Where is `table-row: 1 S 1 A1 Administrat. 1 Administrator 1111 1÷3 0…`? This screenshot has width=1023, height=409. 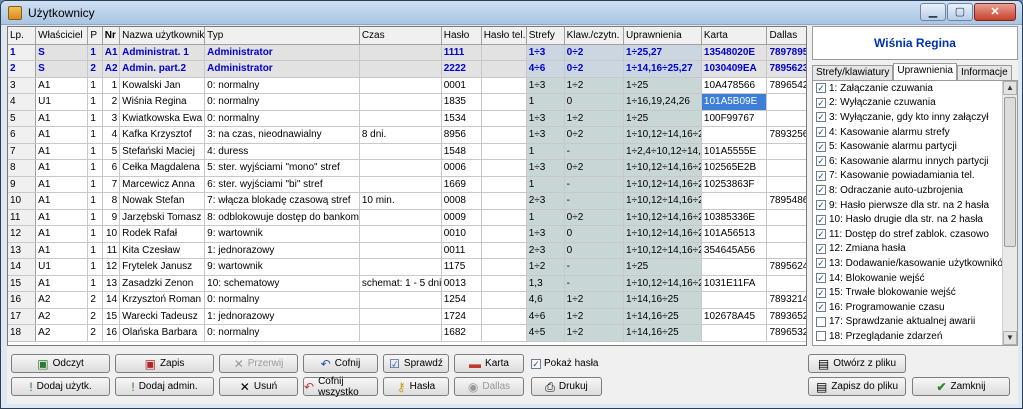
table-row: 1 S 1 A1 Administrat. 1 Administrator 1111 1÷3 0… is located at coordinates (407, 52).